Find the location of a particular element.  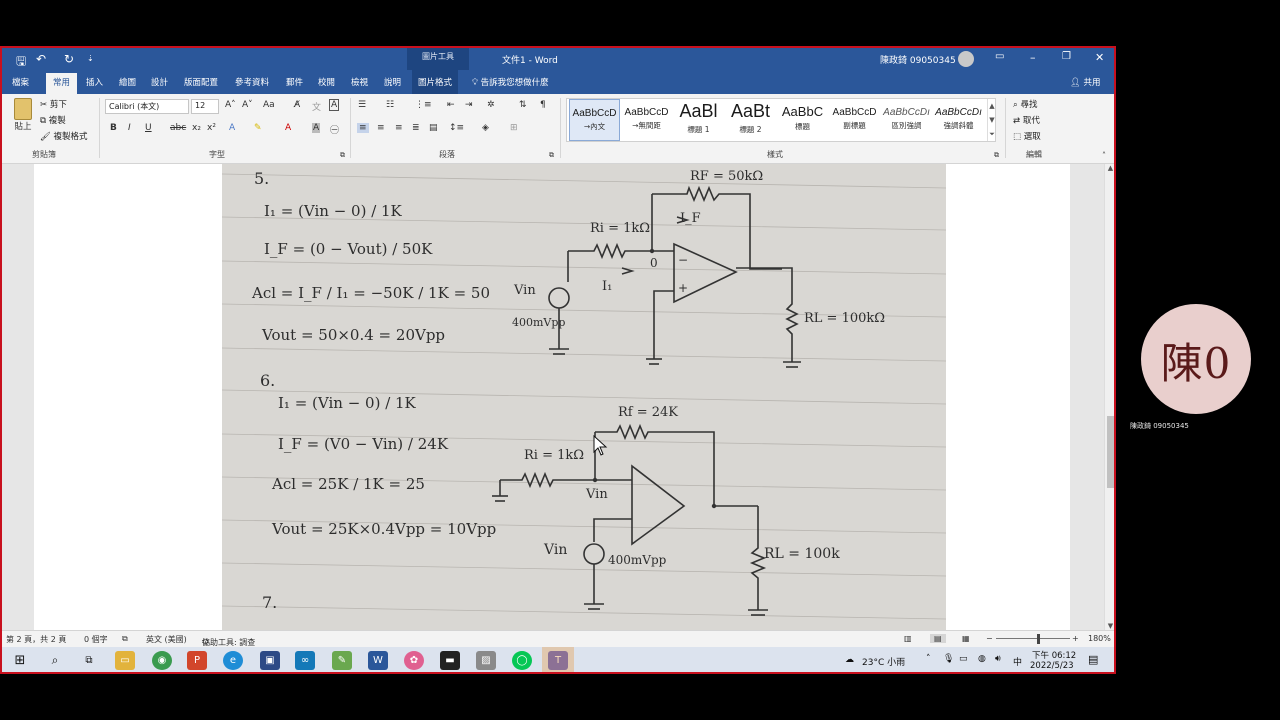

tab-view: 檢視 is located at coordinates (359, 82).